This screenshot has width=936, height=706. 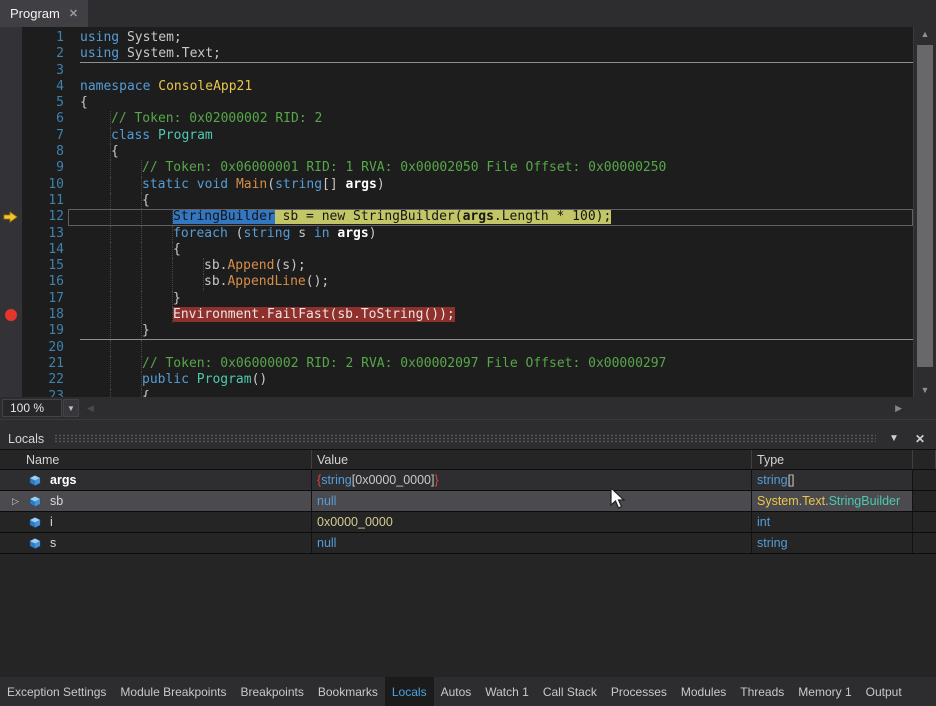 What do you see at coordinates (884, 691) in the screenshot?
I see `panel-tab-output: Output` at bounding box center [884, 691].